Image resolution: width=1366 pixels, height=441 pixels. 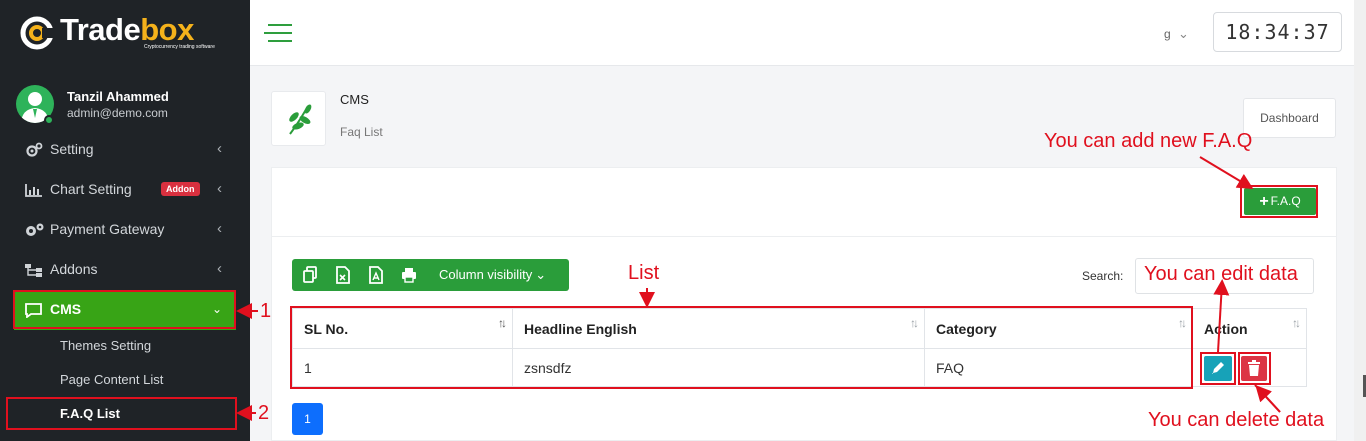 What do you see at coordinates (802, 33) in the screenshot?
I see `top-bar: g ⌄ 18:34:37` at bounding box center [802, 33].